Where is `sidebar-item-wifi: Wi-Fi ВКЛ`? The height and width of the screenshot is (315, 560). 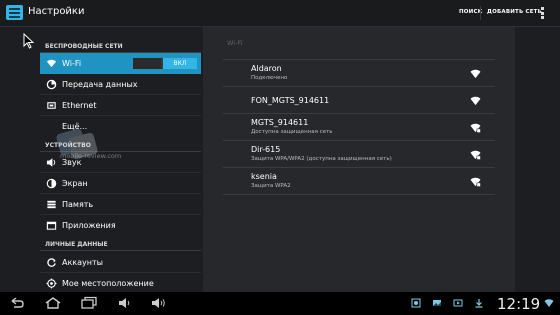
sidebar-item-wifi: Wi-Fi ВКЛ is located at coordinates (120, 63).